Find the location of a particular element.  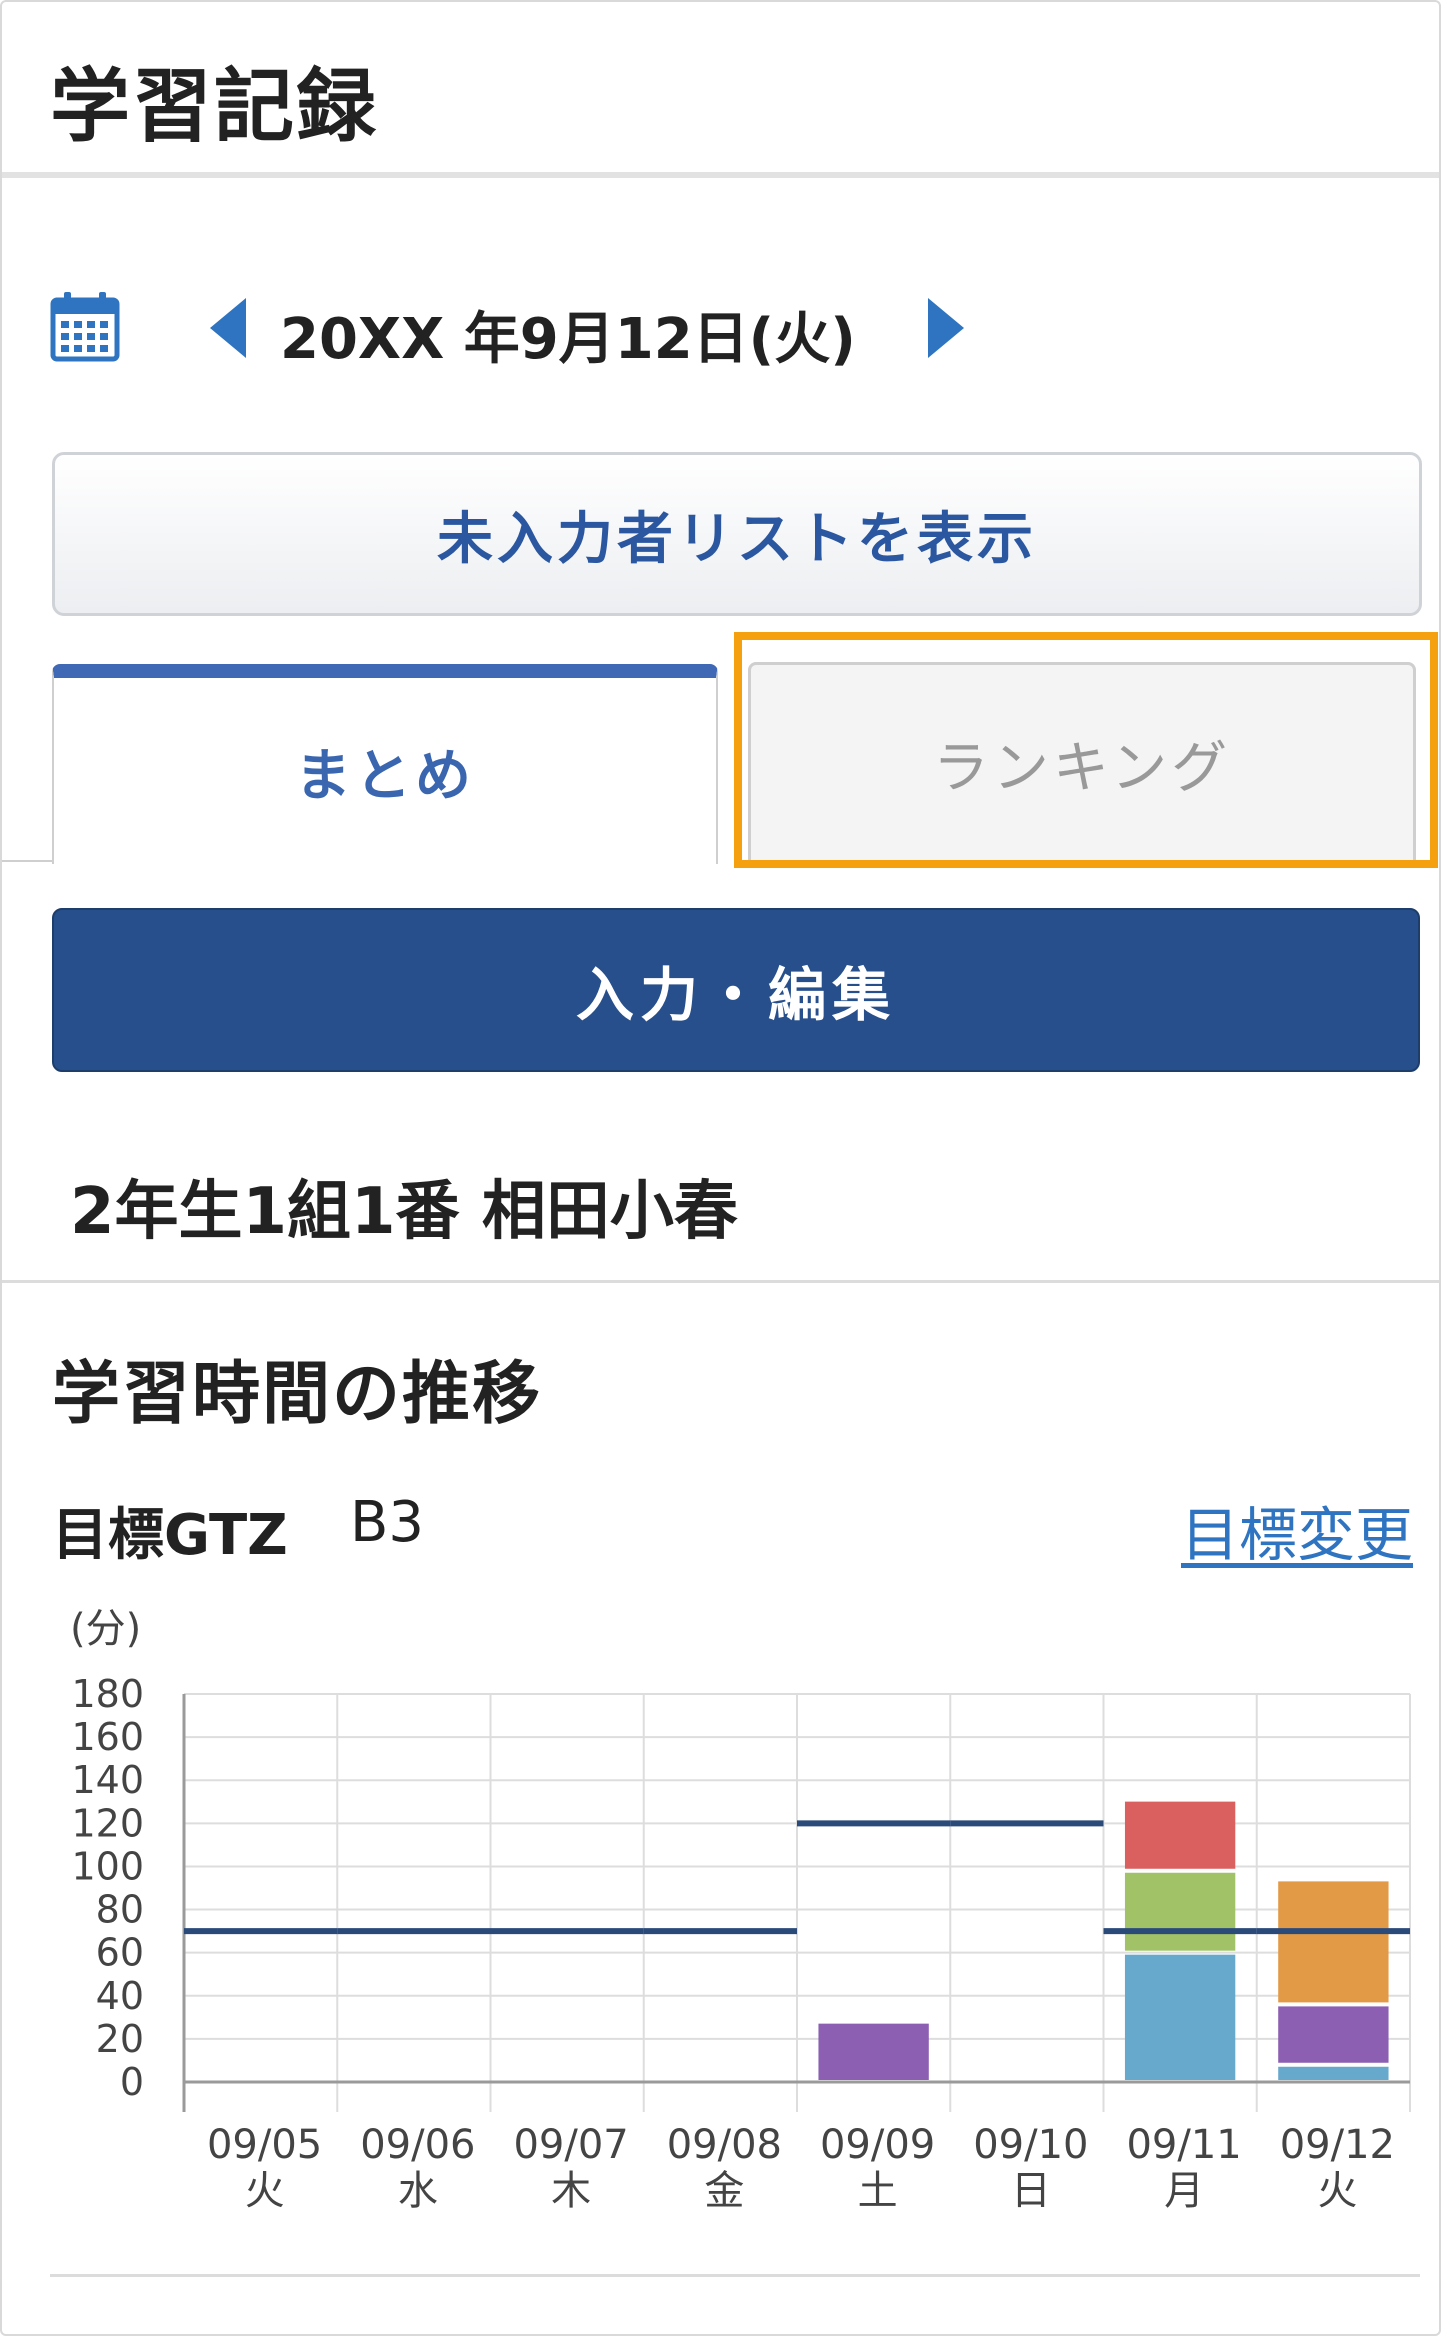

x-weekday-label: 水 is located at coordinates (418, 2190).